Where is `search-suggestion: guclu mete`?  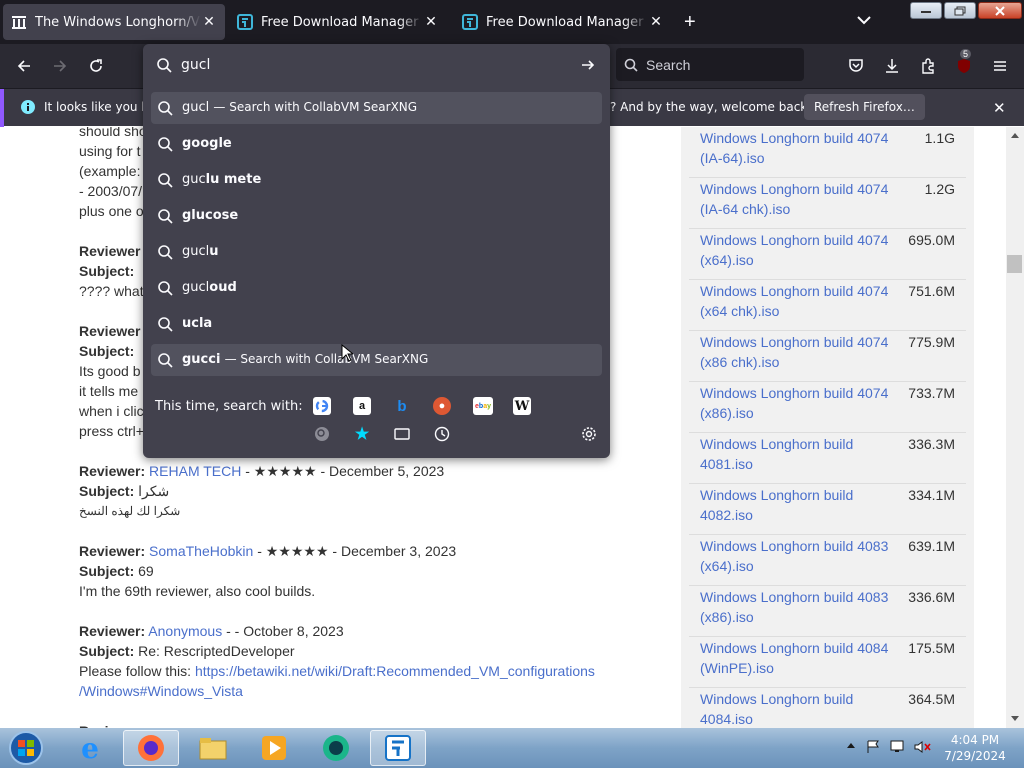 search-suggestion: guclu mete is located at coordinates (376, 180).